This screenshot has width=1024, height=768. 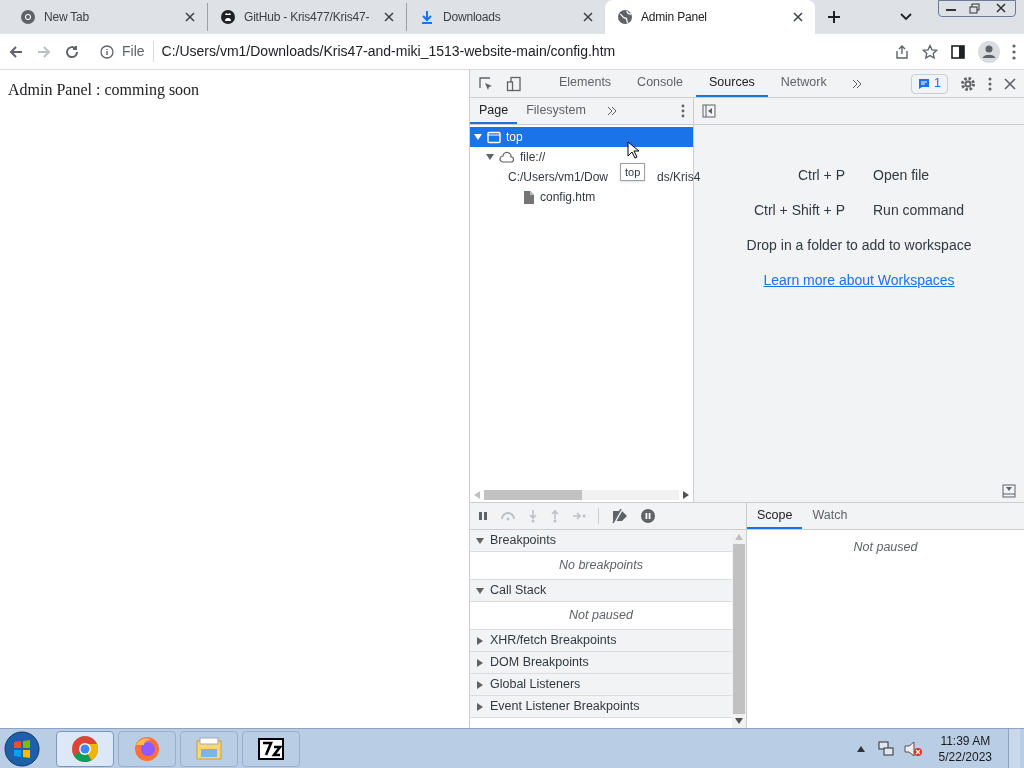 I want to click on side-panel-icon, so click(x=958, y=51).